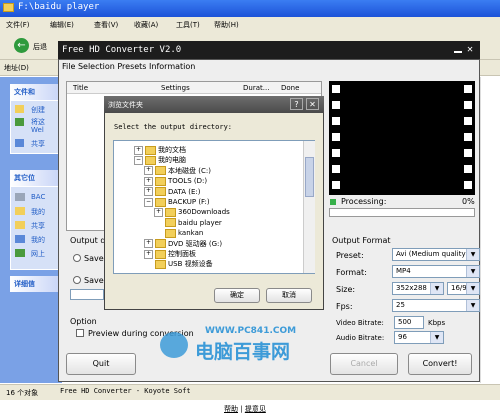  Describe the element at coordinates (177, 202) in the screenshot. I see `tree-item: − BACKUP (F:)` at that location.